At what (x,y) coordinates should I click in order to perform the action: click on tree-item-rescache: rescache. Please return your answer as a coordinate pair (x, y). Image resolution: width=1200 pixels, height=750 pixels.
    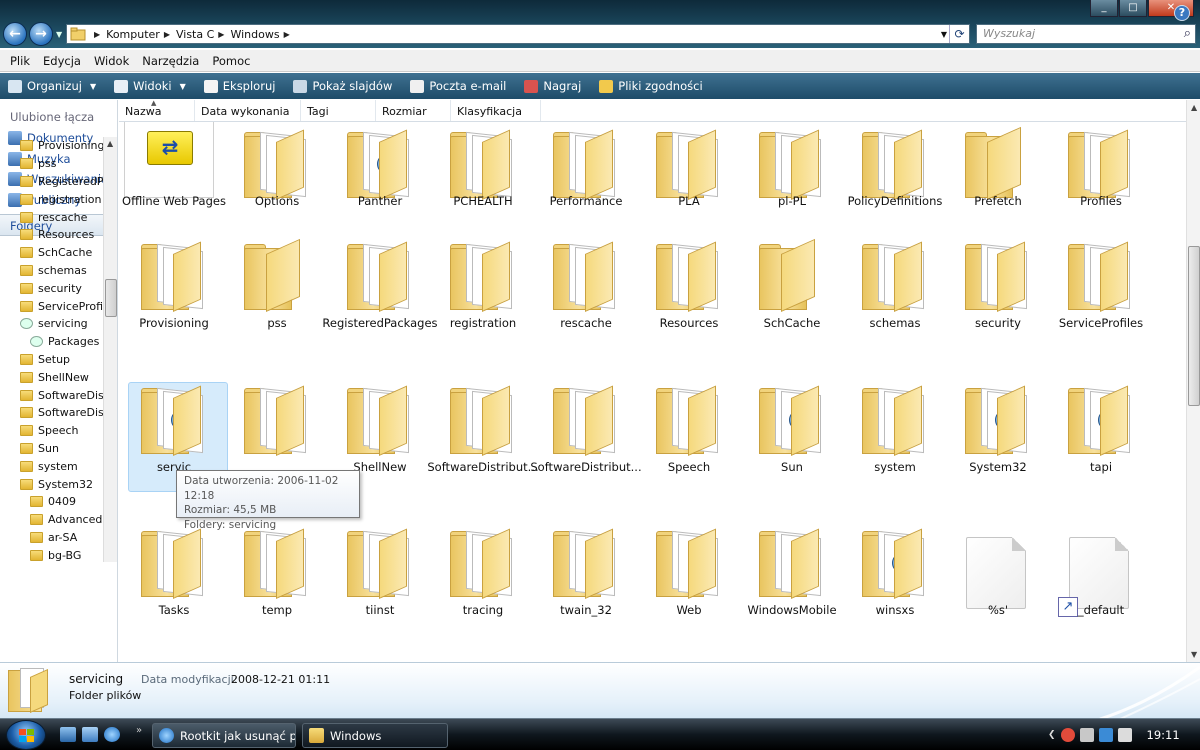
    Looking at the image, I should click on (51, 217).